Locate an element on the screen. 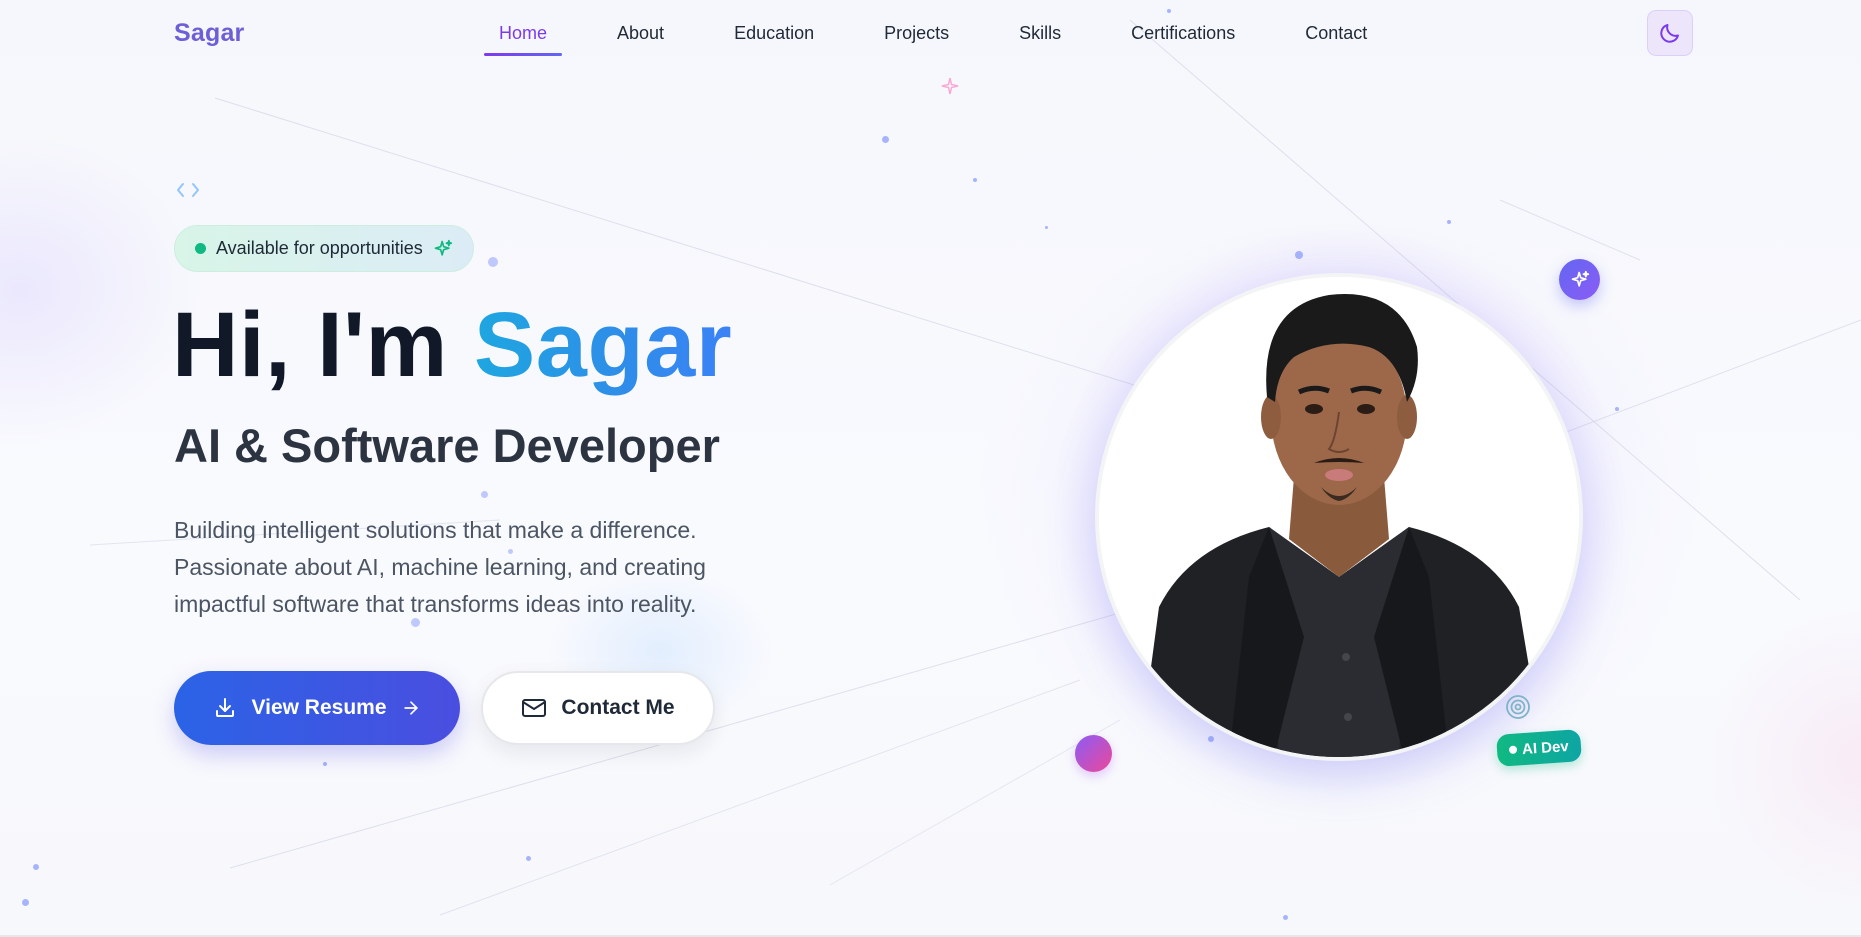 The height and width of the screenshot is (937, 1861). theme-toggle-button is located at coordinates (1670, 33).